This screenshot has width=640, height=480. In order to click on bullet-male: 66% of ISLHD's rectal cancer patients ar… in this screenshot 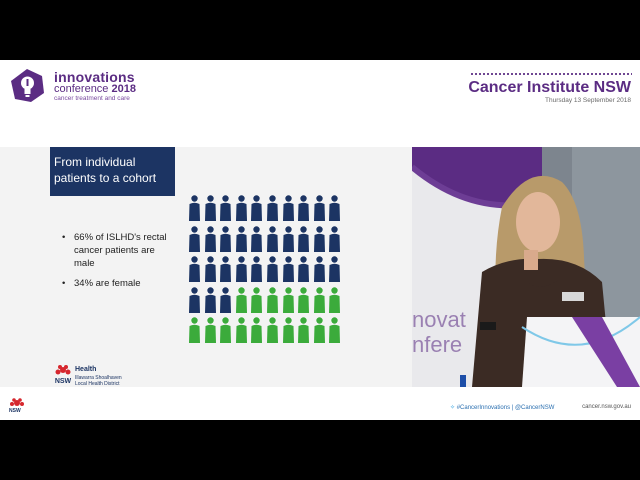, I will do `click(117, 250)`.